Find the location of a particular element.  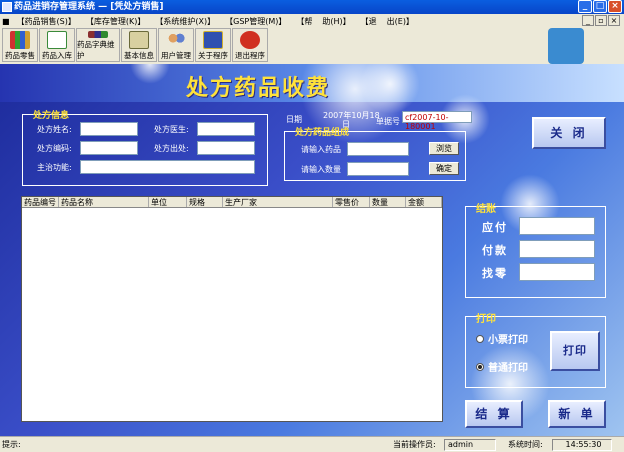

prescription-info-group: 处方信息 处方姓名: 处方医生: 处方编码: 处方出处: 主治功能: is located at coordinates (145, 148).